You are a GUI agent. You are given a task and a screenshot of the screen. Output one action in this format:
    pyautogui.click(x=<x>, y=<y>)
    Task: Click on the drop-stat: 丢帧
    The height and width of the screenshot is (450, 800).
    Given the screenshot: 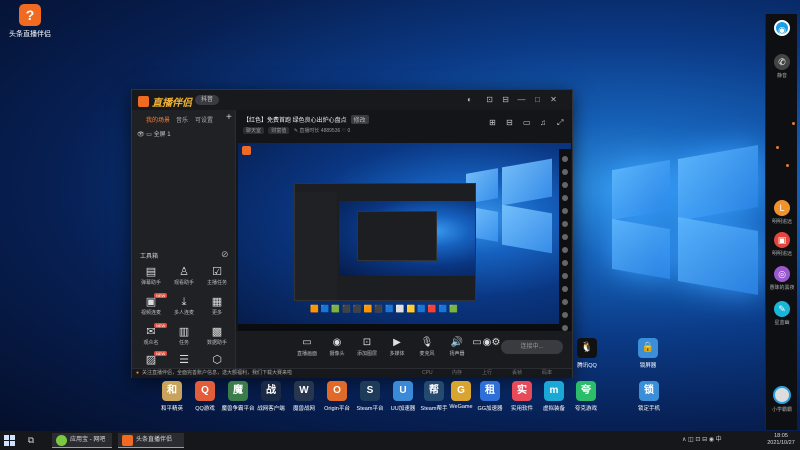 What is the action you would take?
    pyautogui.click(x=517, y=373)
    